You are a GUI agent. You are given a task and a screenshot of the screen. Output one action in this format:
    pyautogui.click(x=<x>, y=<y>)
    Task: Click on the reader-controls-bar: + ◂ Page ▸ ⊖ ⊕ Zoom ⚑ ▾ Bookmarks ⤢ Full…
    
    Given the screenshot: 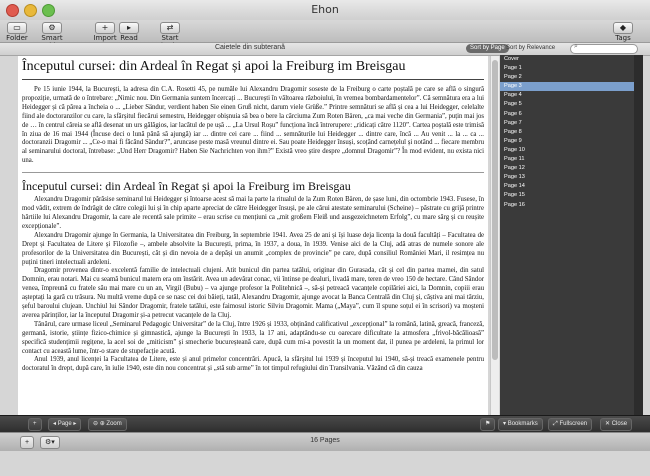 What is the action you would take?
    pyautogui.click(x=325, y=423)
    